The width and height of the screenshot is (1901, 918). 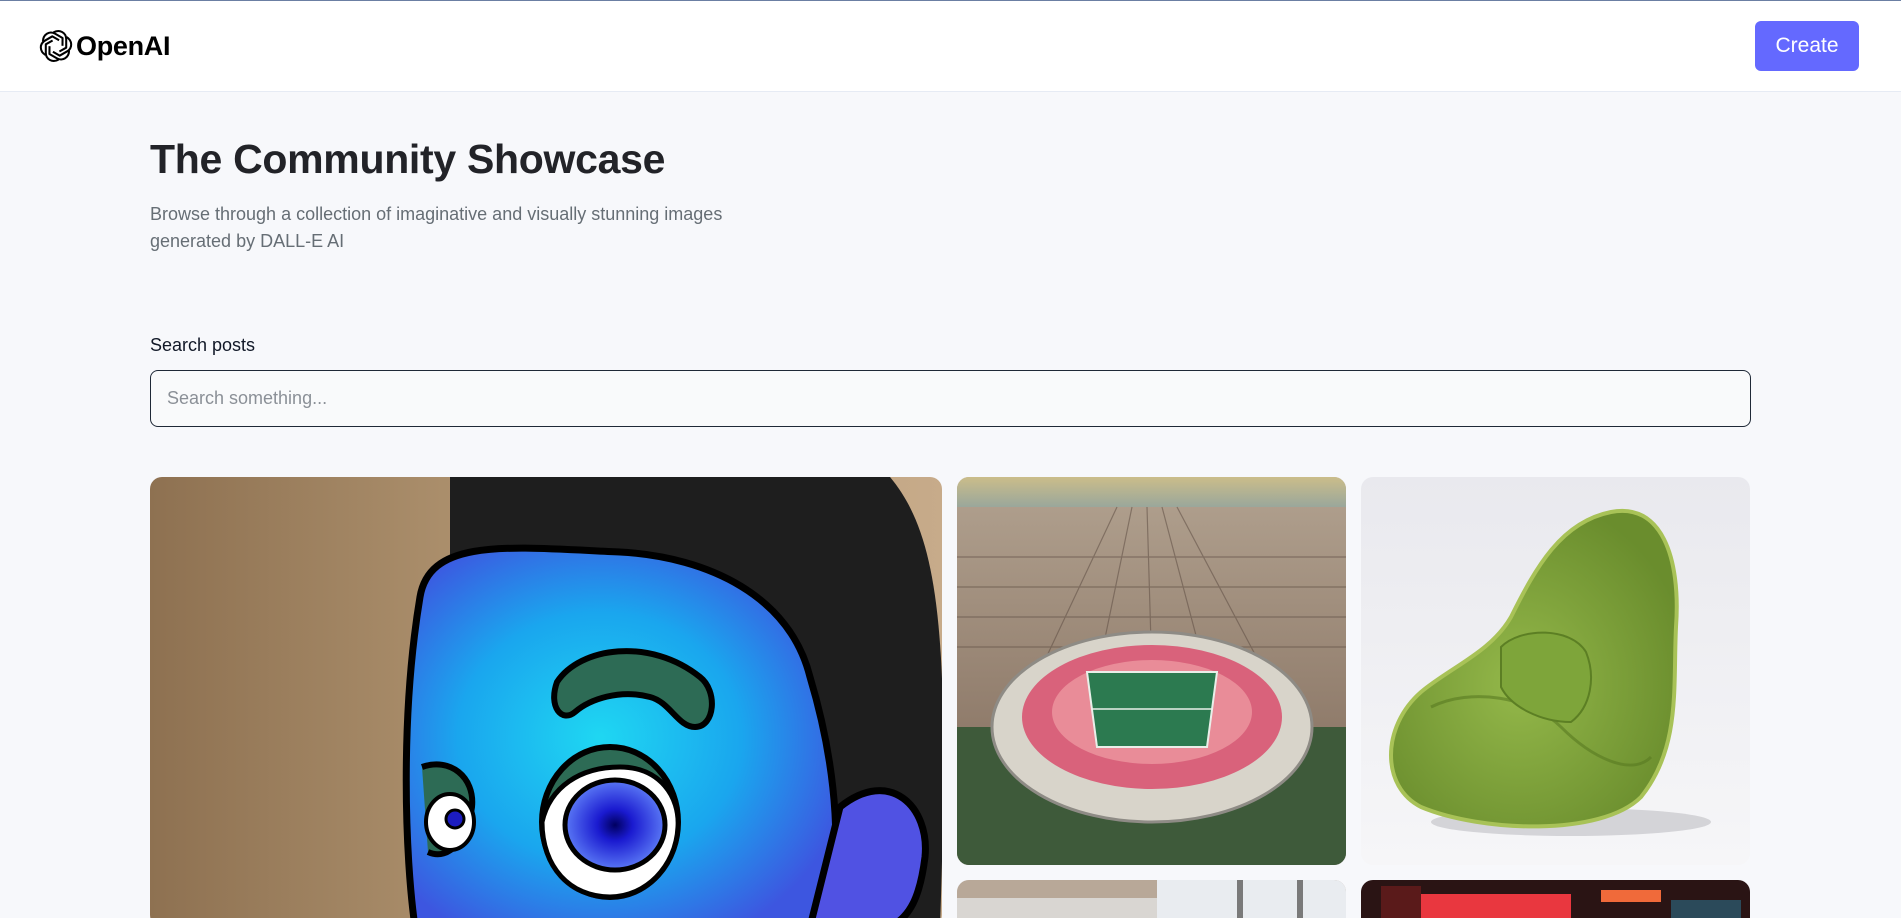 I want to click on gallery-card-stadium, so click(x=1151, y=671).